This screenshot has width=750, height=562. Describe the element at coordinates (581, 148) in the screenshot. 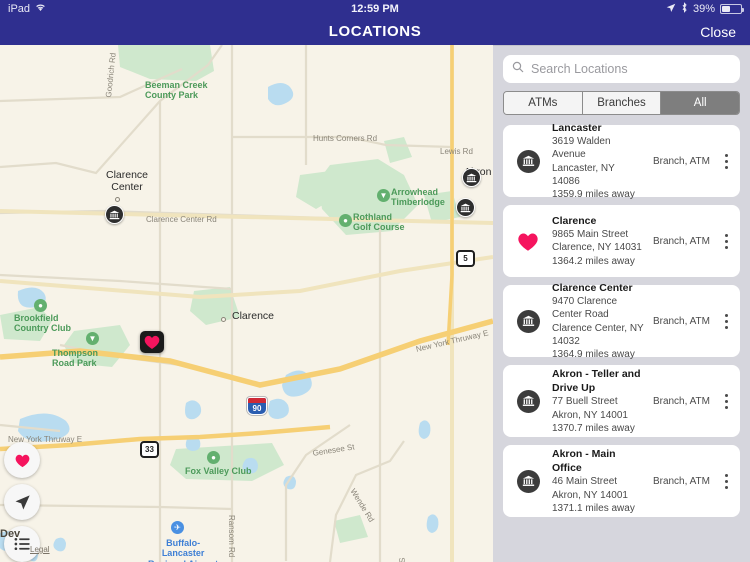

I see `location-street: 3619 Walden Avenue` at that location.